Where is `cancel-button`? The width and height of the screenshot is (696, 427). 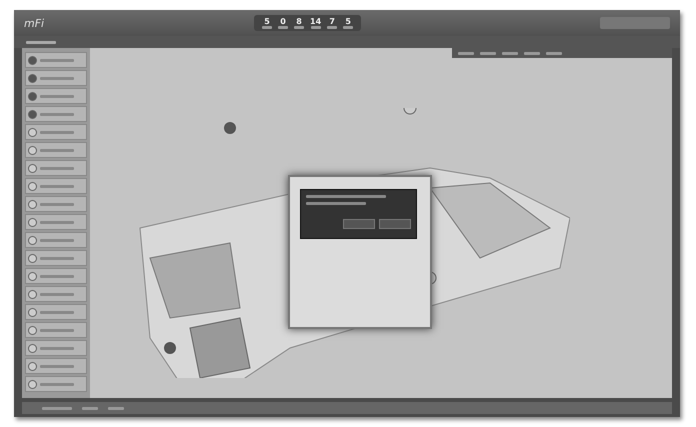
cancel-button is located at coordinates (395, 224).